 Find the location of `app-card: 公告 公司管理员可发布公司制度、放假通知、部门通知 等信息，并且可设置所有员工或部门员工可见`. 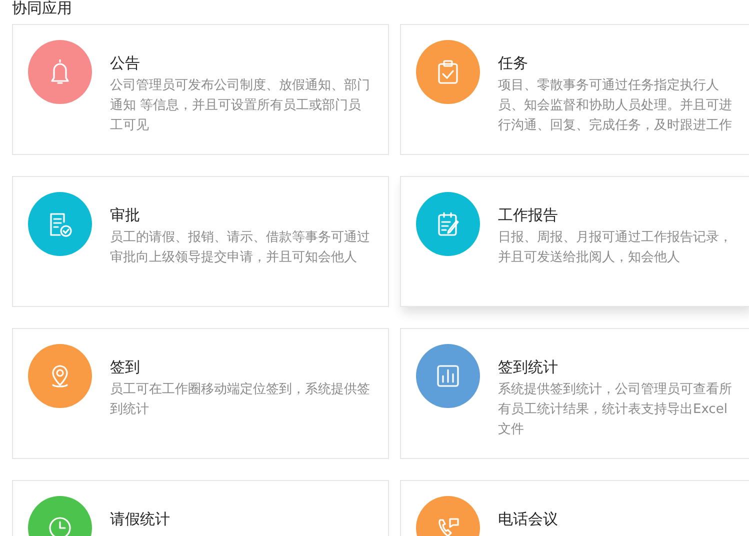

app-card: 公告 公司管理员可发布公司制度、放假通知、部门通知 等信息，并且可设置所有员工或部门员工可见 is located at coordinates (200, 89).